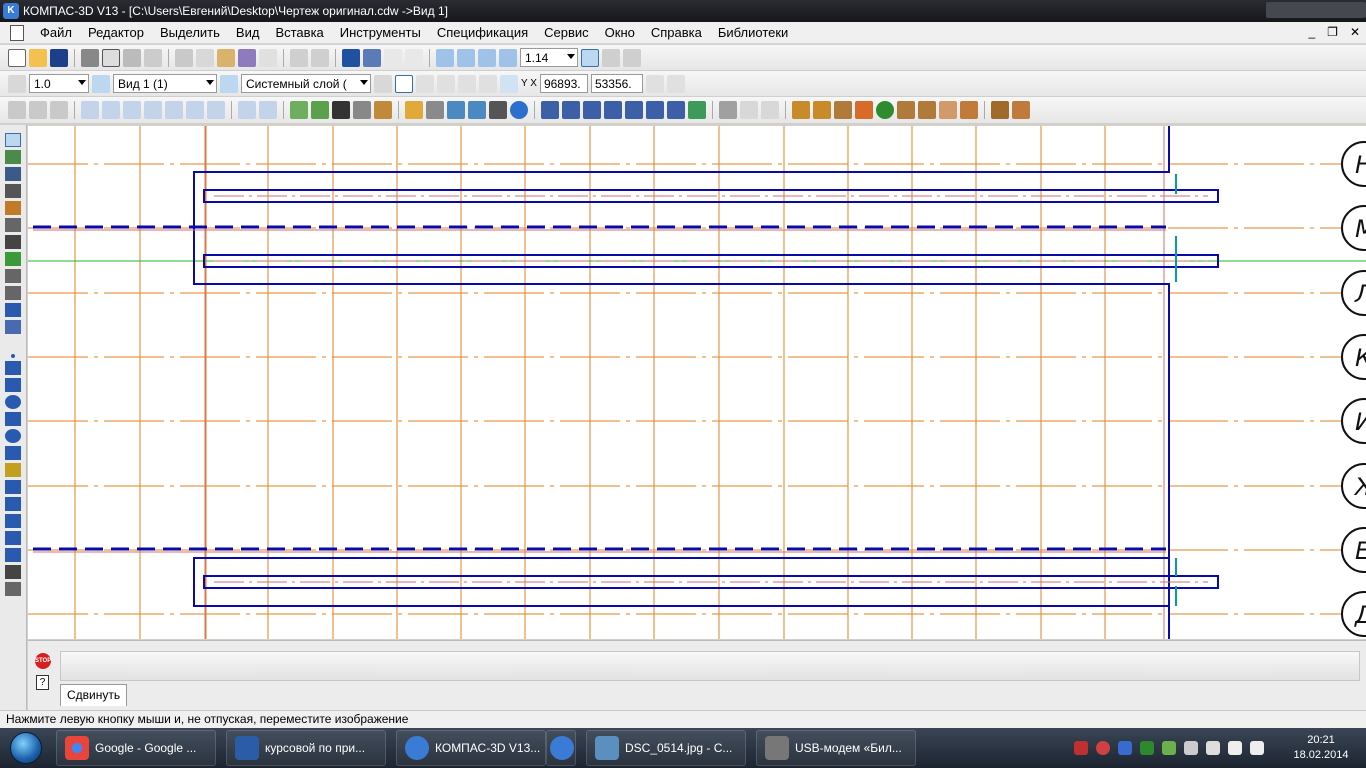 This screenshot has height=768, width=1366. What do you see at coordinates (425, 83) in the screenshot?
I see `ortho-icon` at bounding box center [425, 83].